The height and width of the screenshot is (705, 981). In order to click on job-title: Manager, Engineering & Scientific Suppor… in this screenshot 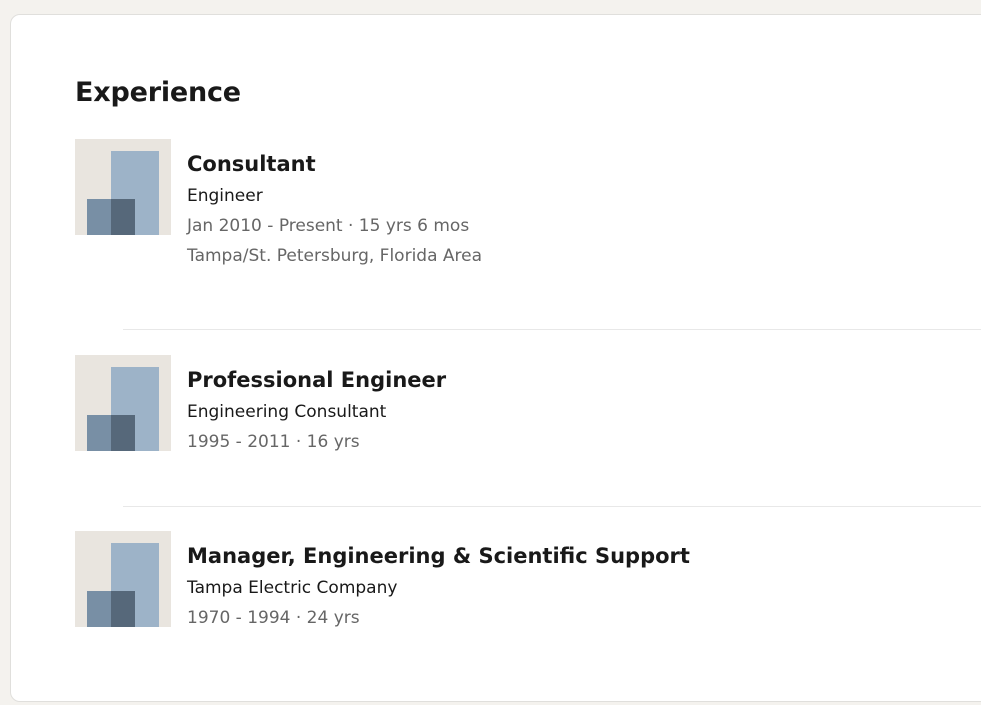, I will do `click(584, 556)`.